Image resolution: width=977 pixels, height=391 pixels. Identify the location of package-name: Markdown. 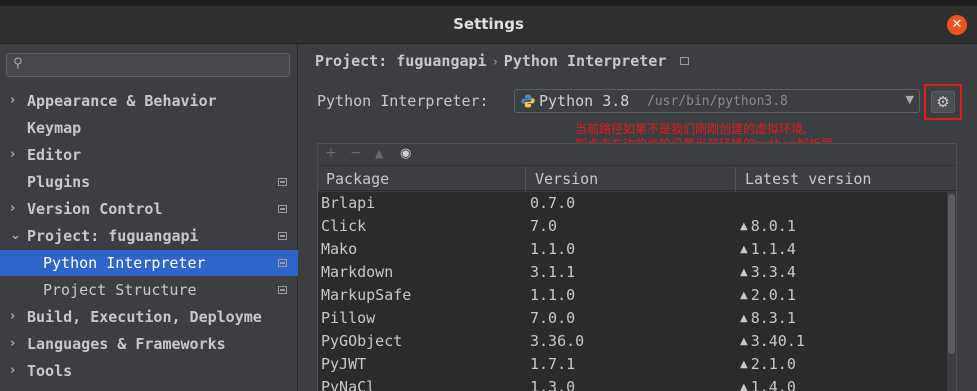
(357, 272).